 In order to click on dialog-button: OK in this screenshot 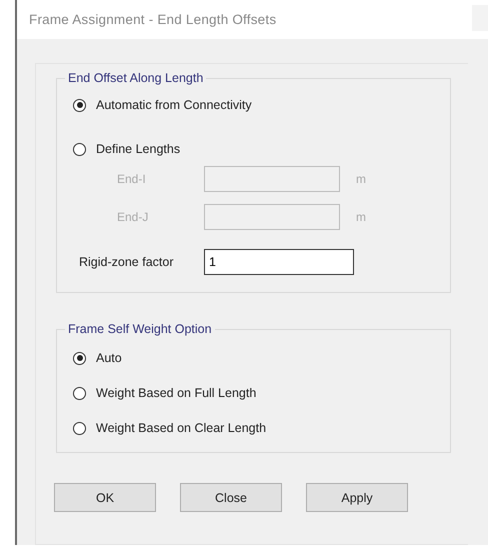, I will do `click(105, 497)`.